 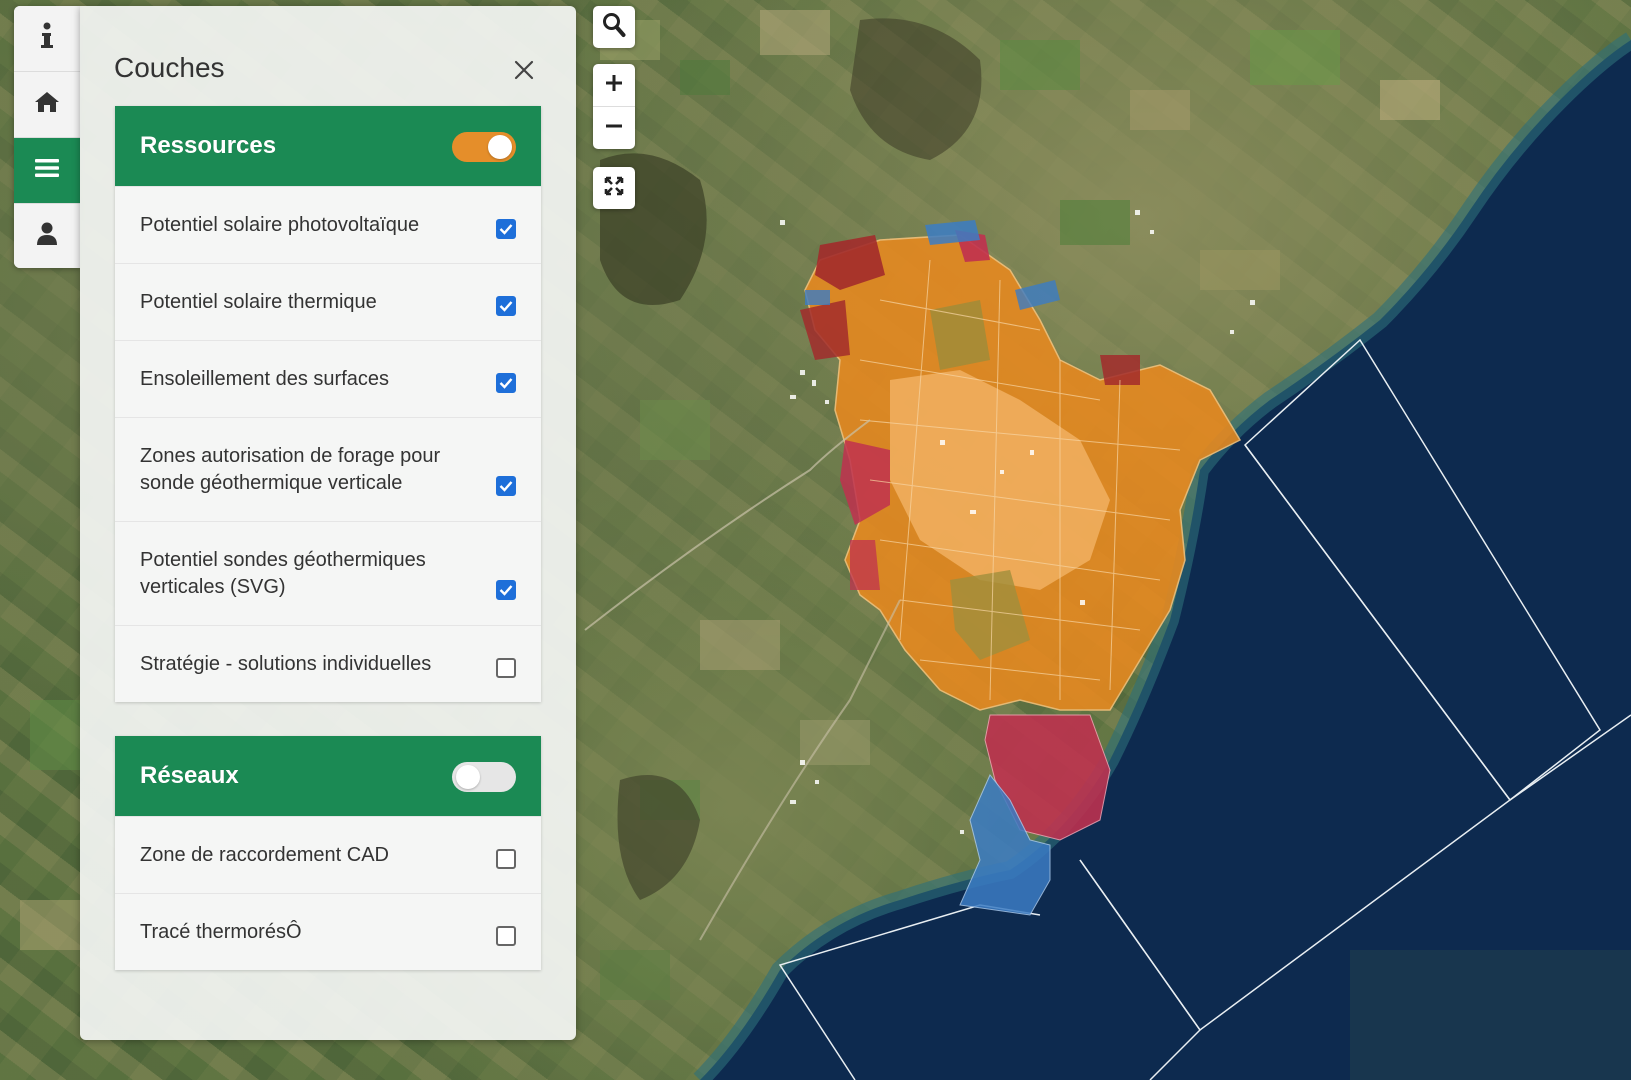 What do you see at coordinates (280, 224) in the screenshot?
I see `layer-label: Potentiel solaire photovoltaïque` at bounding box center [280, 224].